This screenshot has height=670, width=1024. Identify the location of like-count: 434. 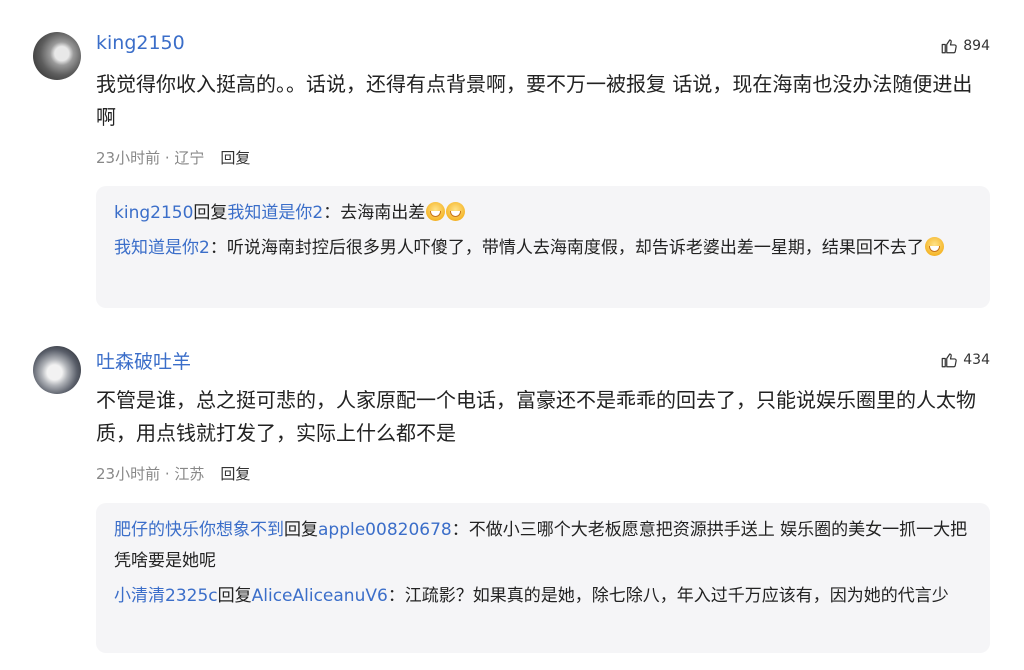
(976, 360).